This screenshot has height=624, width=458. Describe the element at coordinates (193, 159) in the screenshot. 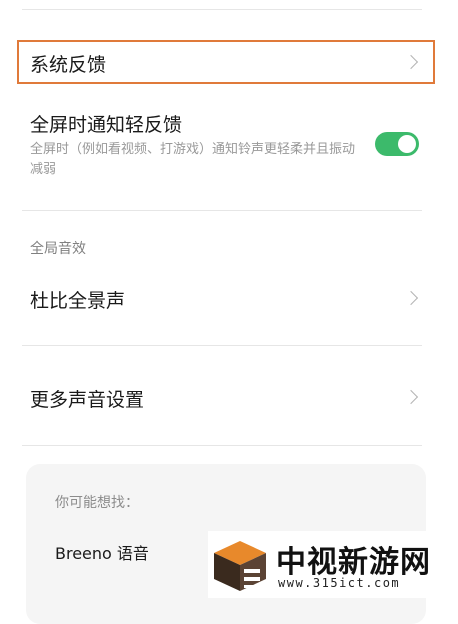

I see `fullscreen-feedback-description: 全屏时（例如看视频、打游戏）通知铃声更轻柔并且振动减弱` at that location.